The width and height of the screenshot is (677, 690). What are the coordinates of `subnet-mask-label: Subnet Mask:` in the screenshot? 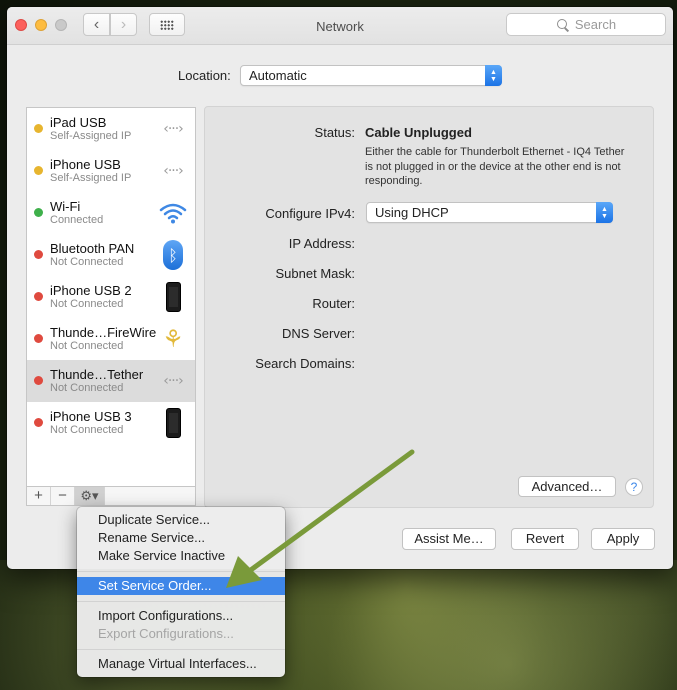 It's located at (315, 273).